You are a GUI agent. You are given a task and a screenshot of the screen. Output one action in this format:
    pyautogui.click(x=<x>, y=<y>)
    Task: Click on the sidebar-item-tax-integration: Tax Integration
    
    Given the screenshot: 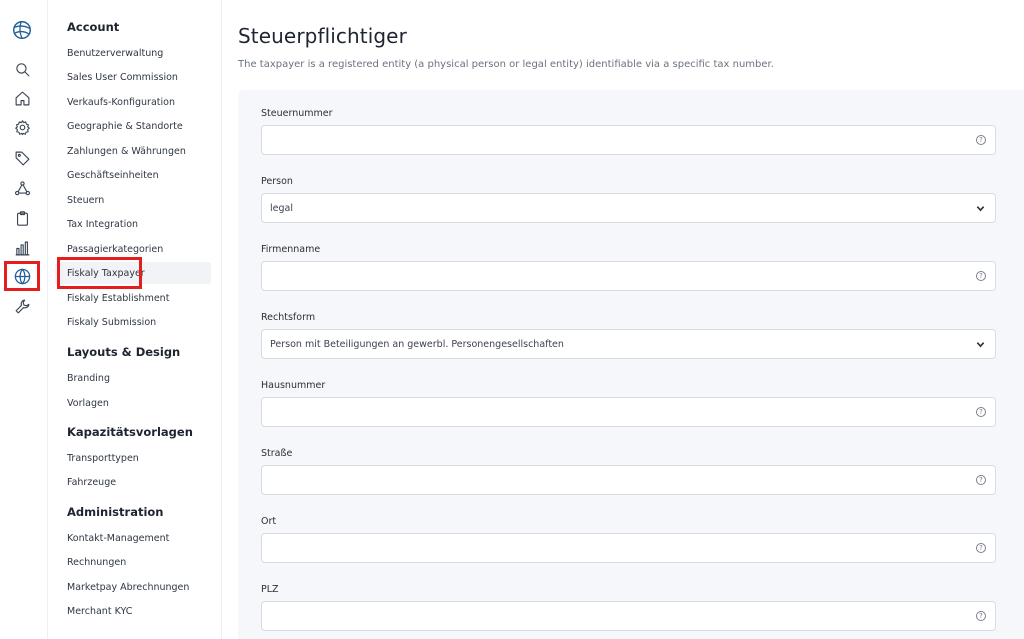 What is the action you would take?
    pyautogui.click(x=133, y=224)
    